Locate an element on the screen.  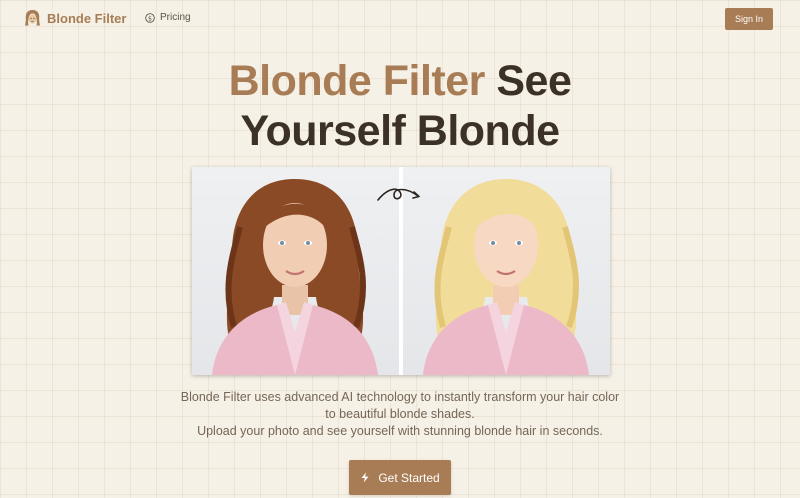
hero-title-rest-1: See is located at coordinates (534, 81).